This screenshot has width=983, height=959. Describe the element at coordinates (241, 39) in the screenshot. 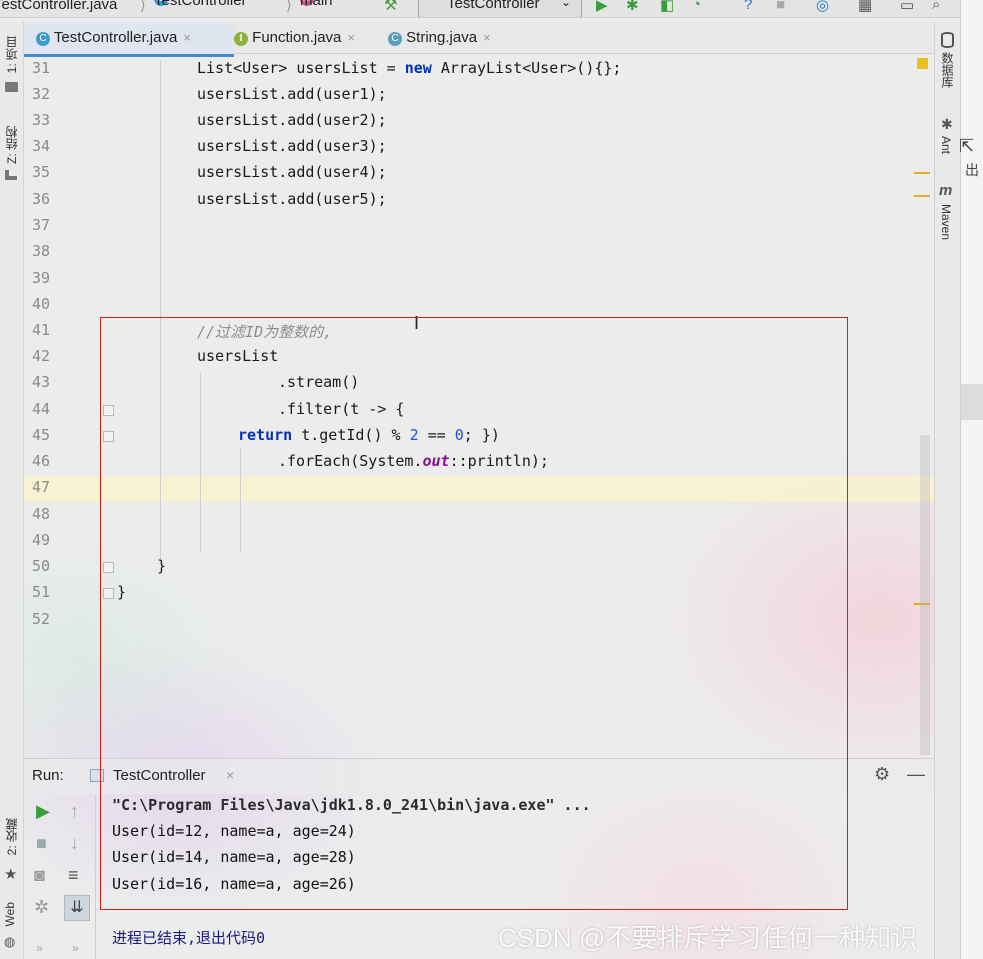

I see `interface-icon: I` at that location.